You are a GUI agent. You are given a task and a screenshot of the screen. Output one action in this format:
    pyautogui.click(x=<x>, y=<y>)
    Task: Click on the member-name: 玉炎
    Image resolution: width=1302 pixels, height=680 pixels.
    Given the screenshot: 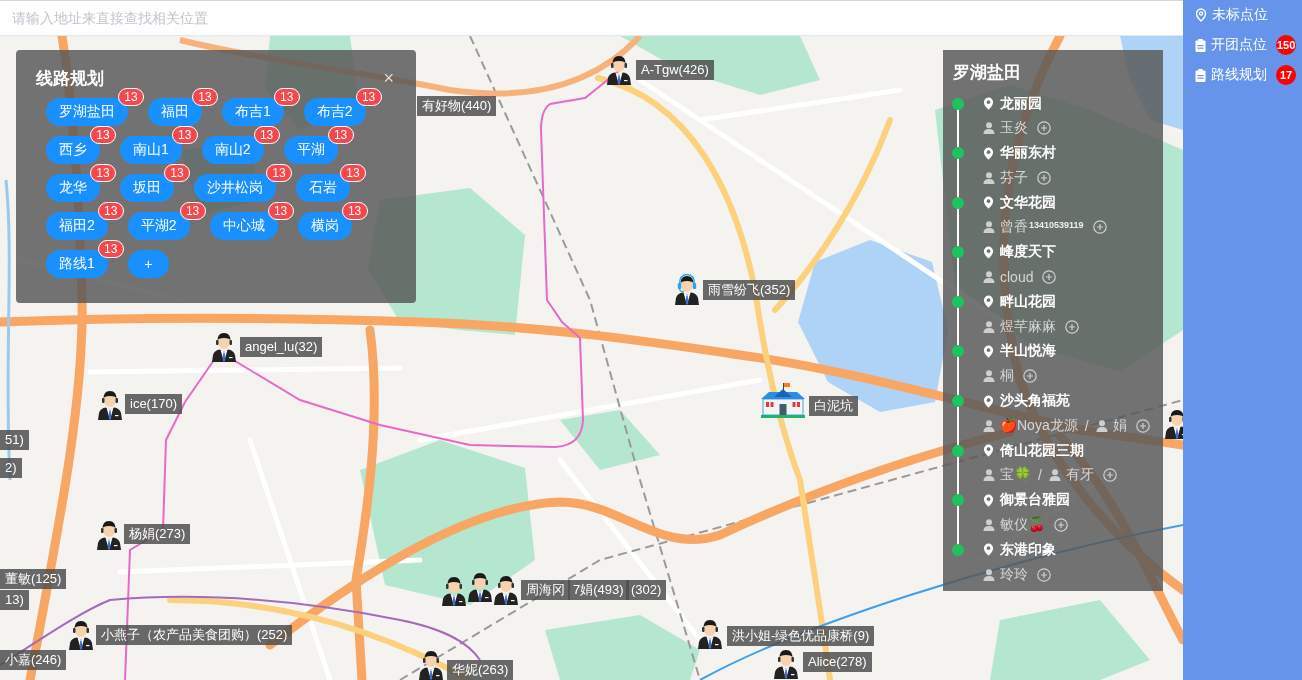 What is the action you would take?
    pyautogui.click(x=1014, y=128)
    